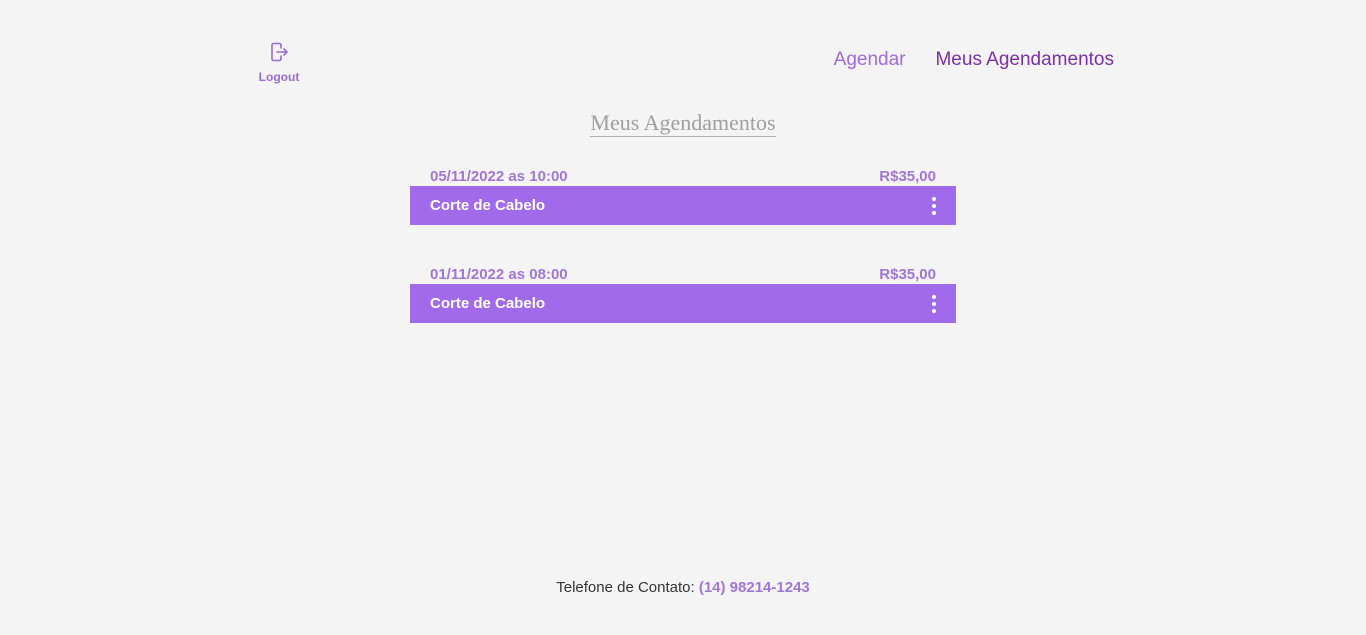 This screenshot has height=635, width=1366. I want to click on appointment-meta: 01/11/2022 as 08:00 R$35,00, so click(683, 274).